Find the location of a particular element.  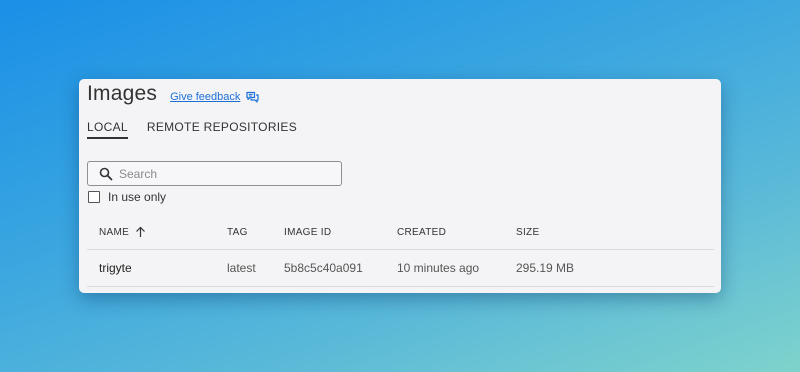

give-feedback-label: Give feedback is located at coordinates (205, 97).